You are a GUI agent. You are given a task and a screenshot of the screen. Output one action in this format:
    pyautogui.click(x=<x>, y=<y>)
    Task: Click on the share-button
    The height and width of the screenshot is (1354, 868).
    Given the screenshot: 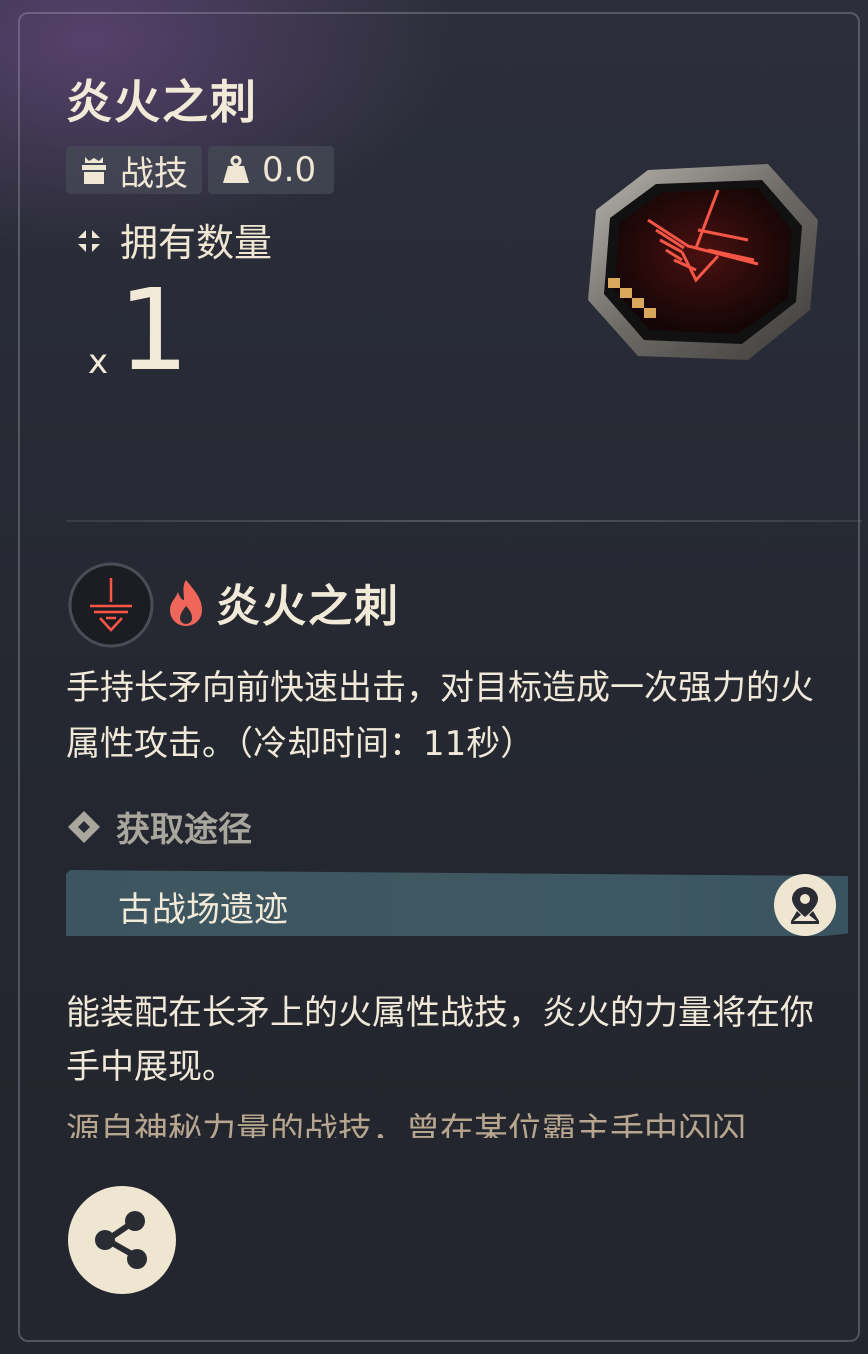 What is the action you would take?
    pyautogui.click(x=122, y=1240)
    